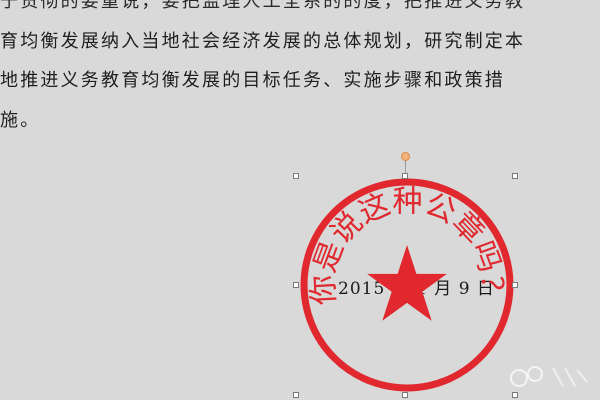  Describe the element at coordinates (296, 395) in the screenshot. I see `resize-handle-bottom-left` at that location.